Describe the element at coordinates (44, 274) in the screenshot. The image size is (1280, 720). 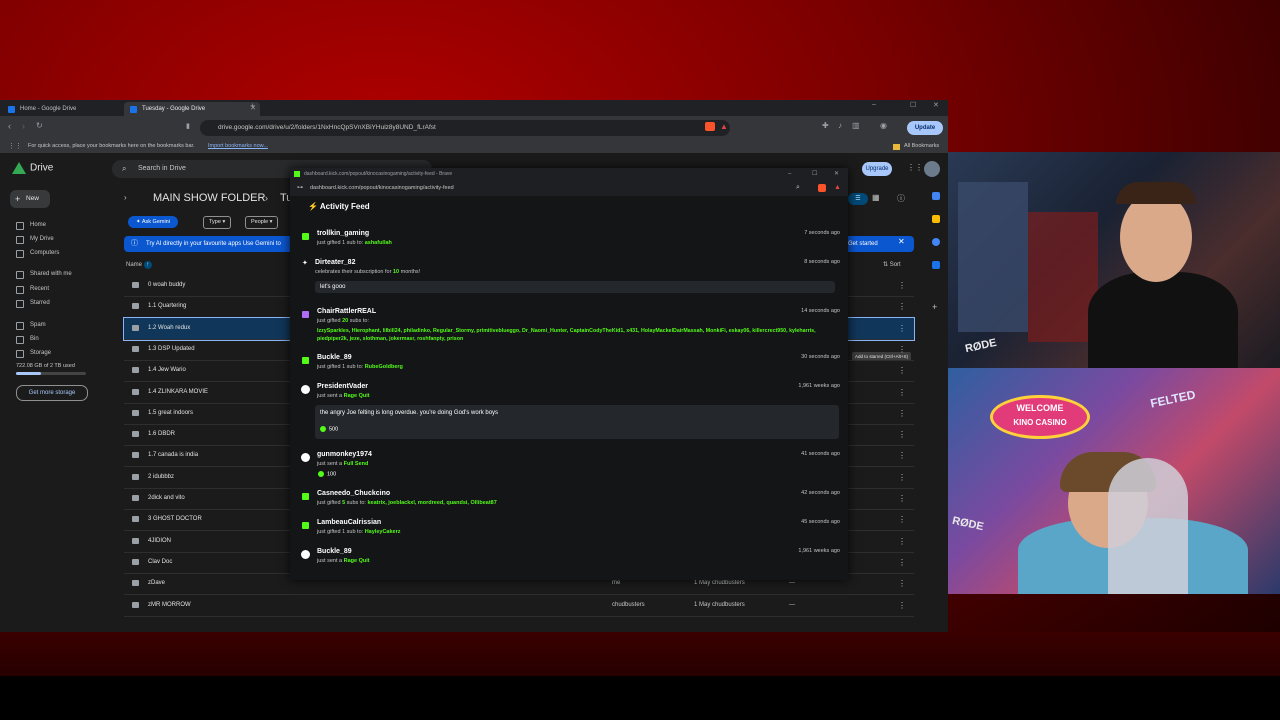
I see `nav-shared-with-me: Shared with me` at that location.